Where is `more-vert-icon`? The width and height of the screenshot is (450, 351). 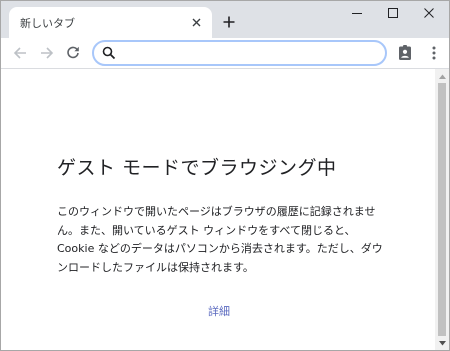
more-vert-icon is located at coordinates (434, 53).